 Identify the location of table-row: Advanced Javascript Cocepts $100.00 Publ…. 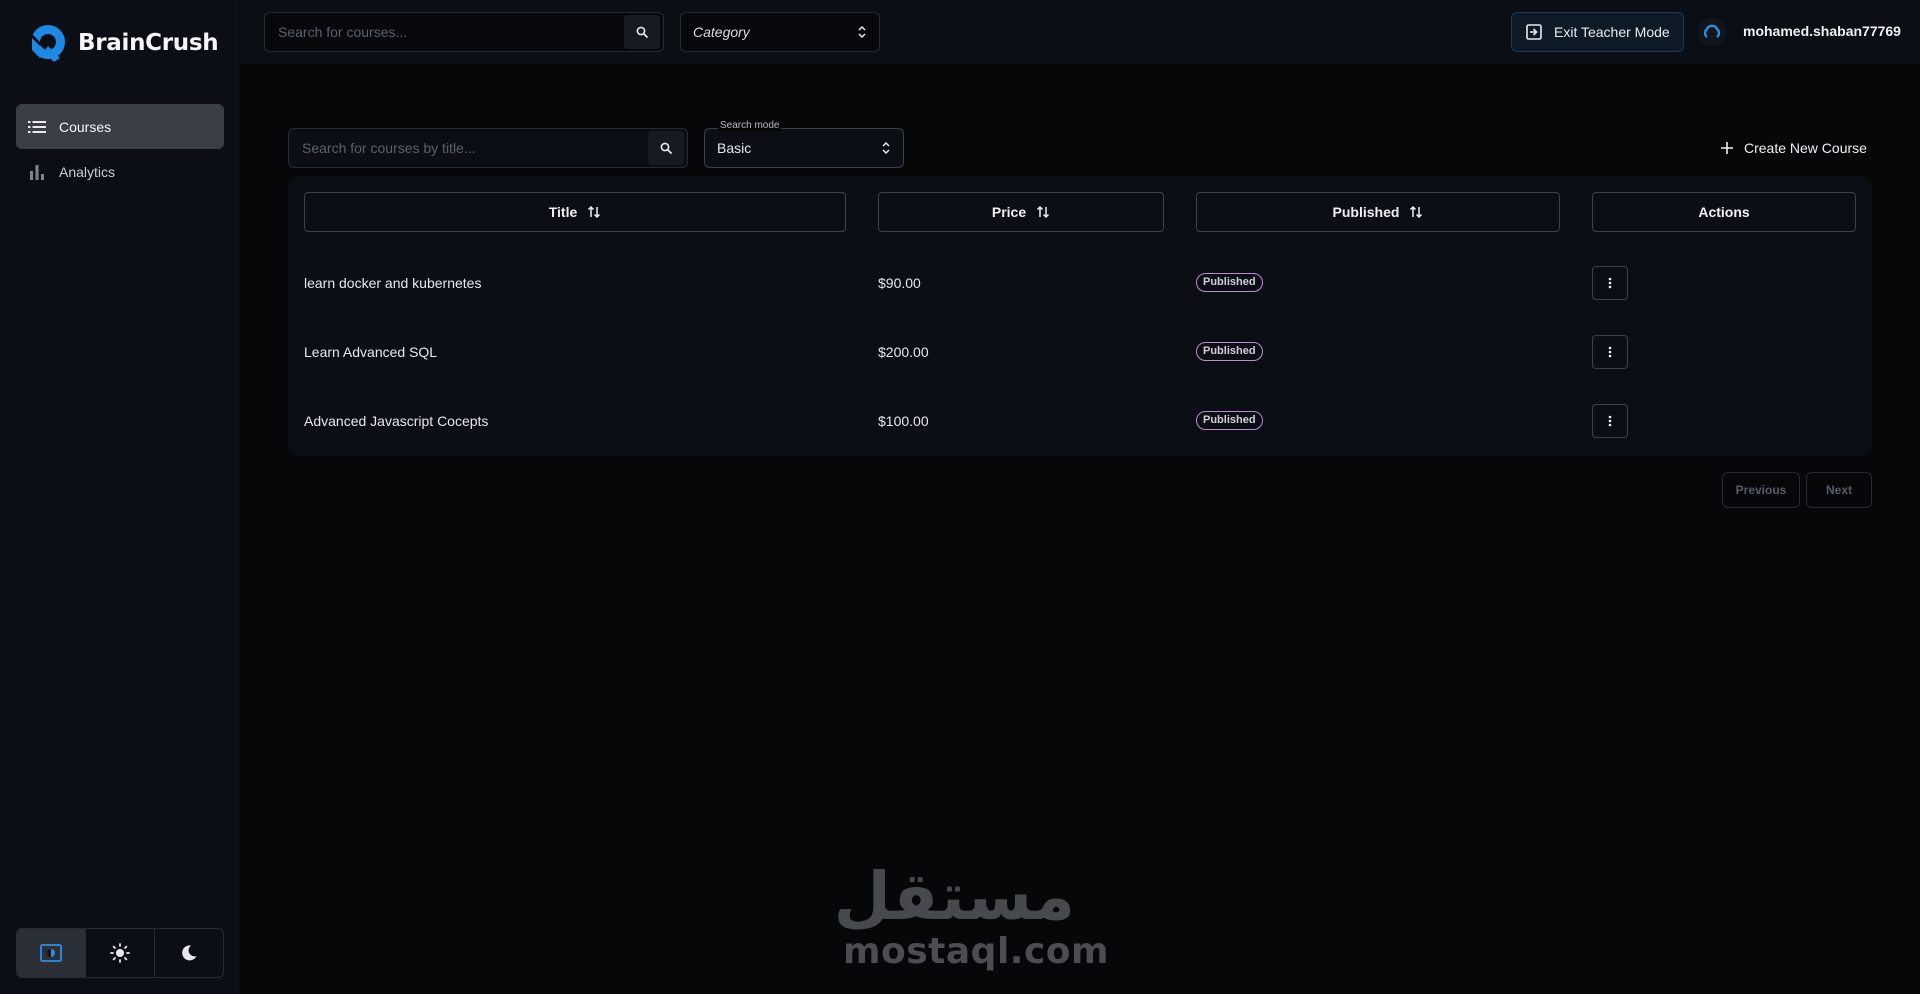
(1080, 420).